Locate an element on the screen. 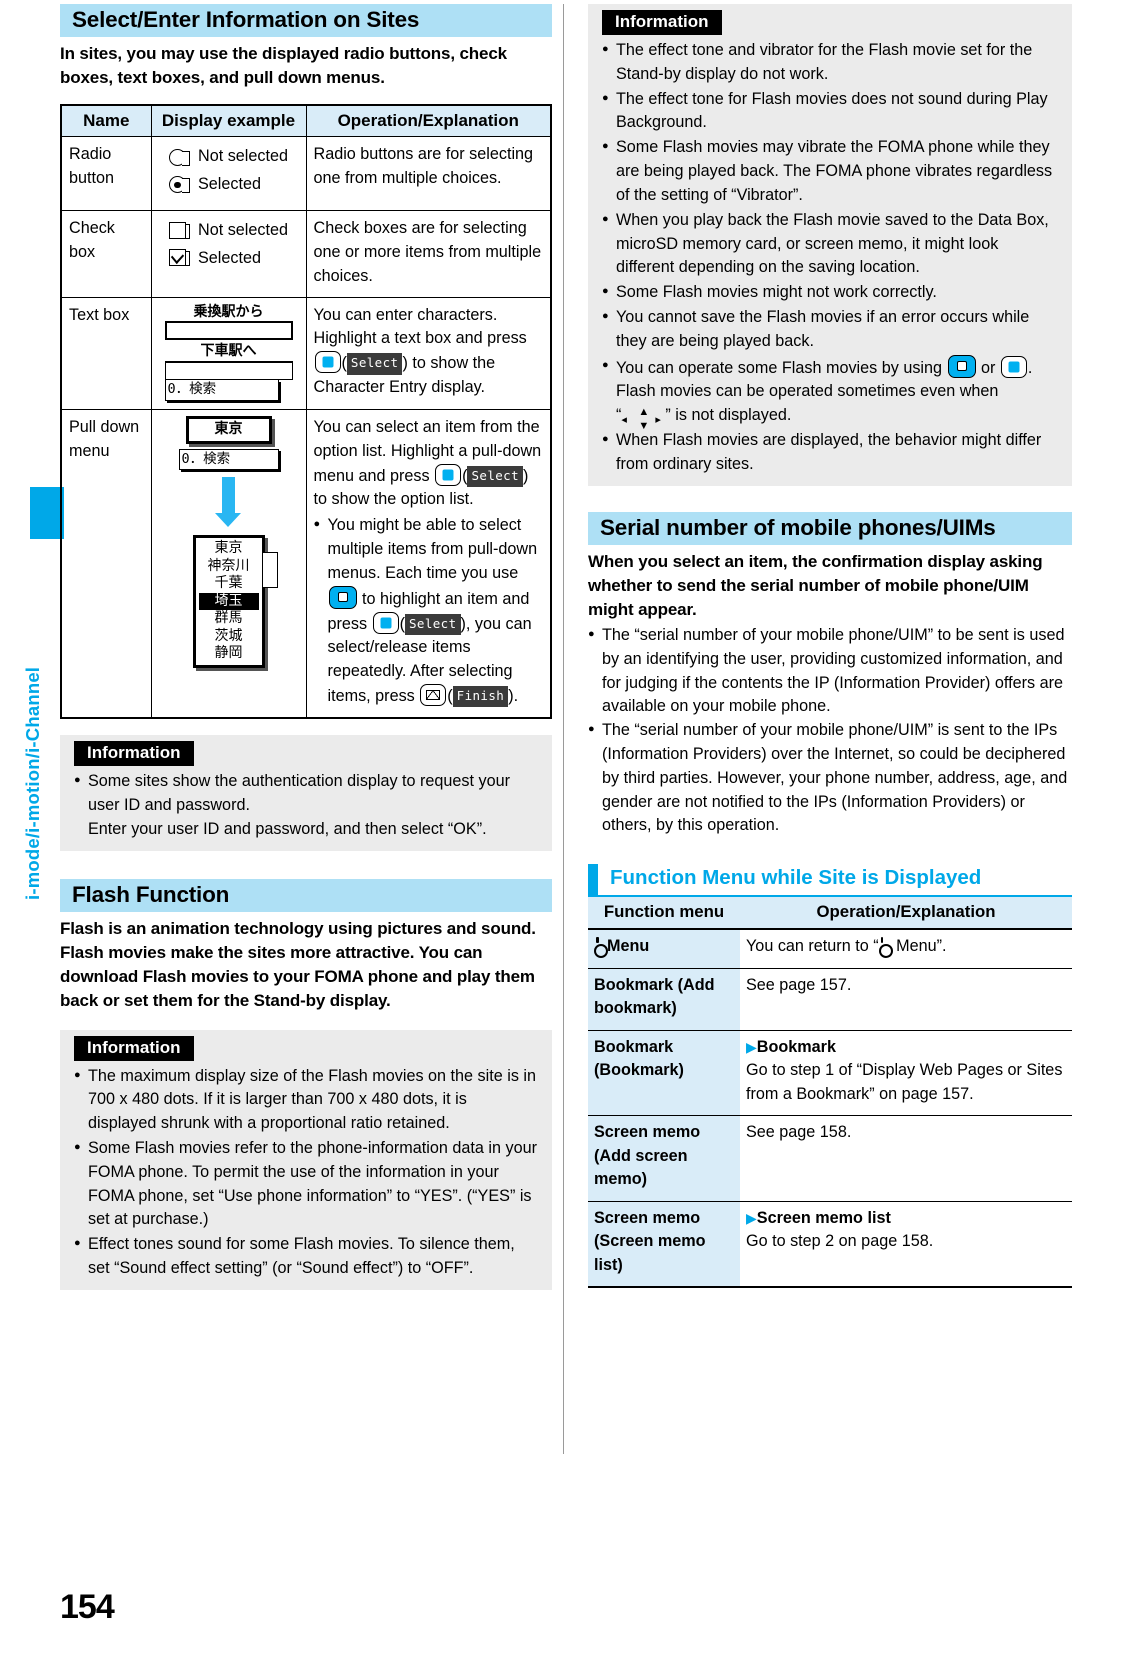  radio-selected-example: Selected is located at coordinates (228, 185).